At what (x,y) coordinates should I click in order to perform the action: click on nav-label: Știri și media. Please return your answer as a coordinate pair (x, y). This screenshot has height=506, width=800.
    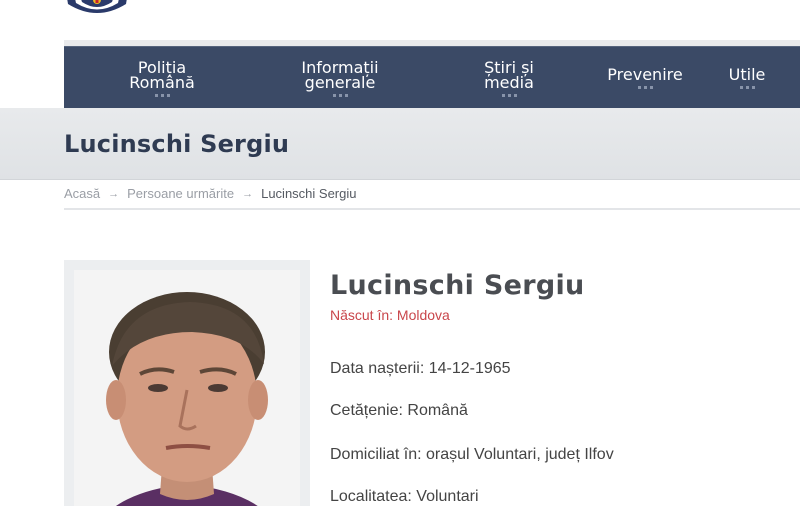
    Looking at the image, I should click on (509, 74).